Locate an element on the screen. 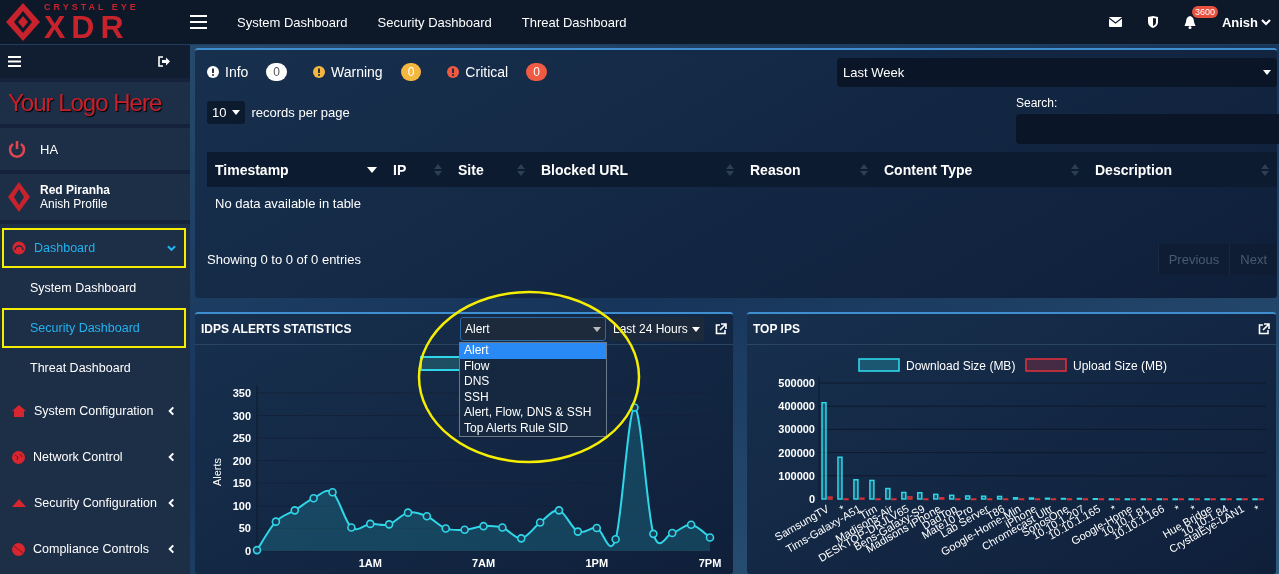 The image size is (1279, 574). legend-label: Download Size (MB) is located at coordinates (961, 366).